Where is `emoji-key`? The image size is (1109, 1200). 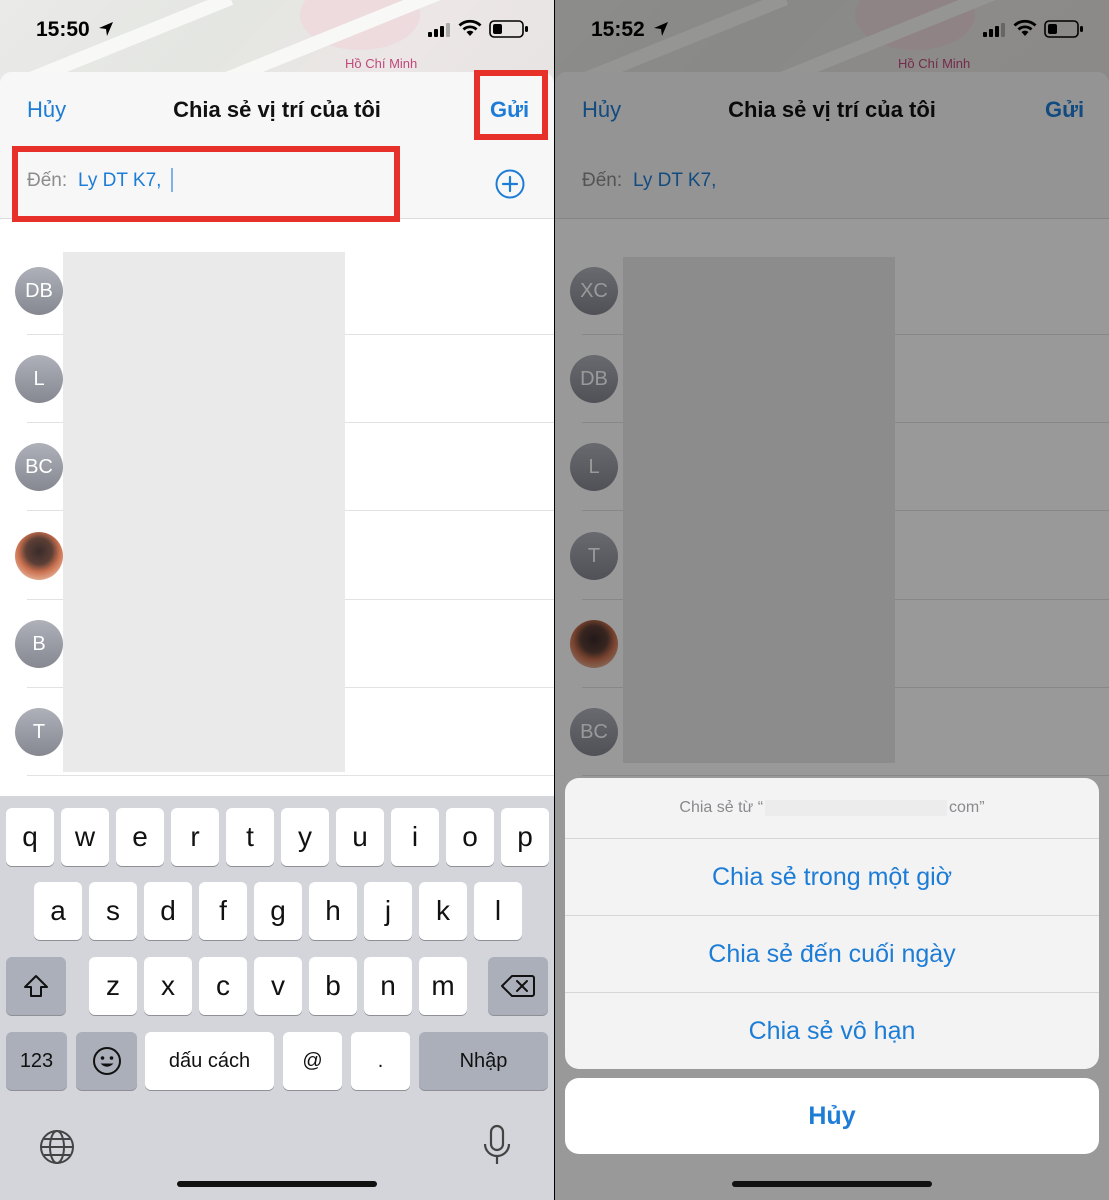
emoji-key is located at coordinates (106, 1061).